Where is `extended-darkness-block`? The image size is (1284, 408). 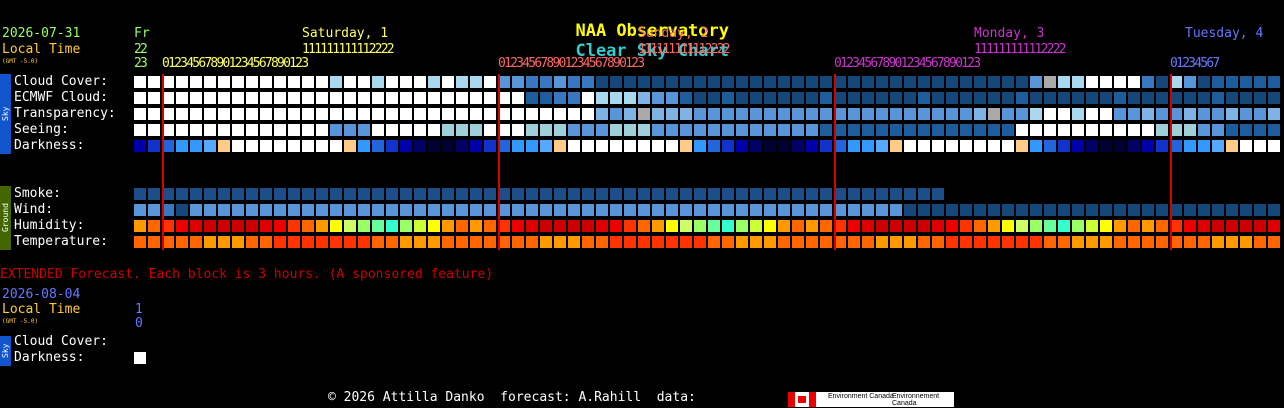
extended-darkness-block is located at coordinates (140, 358).